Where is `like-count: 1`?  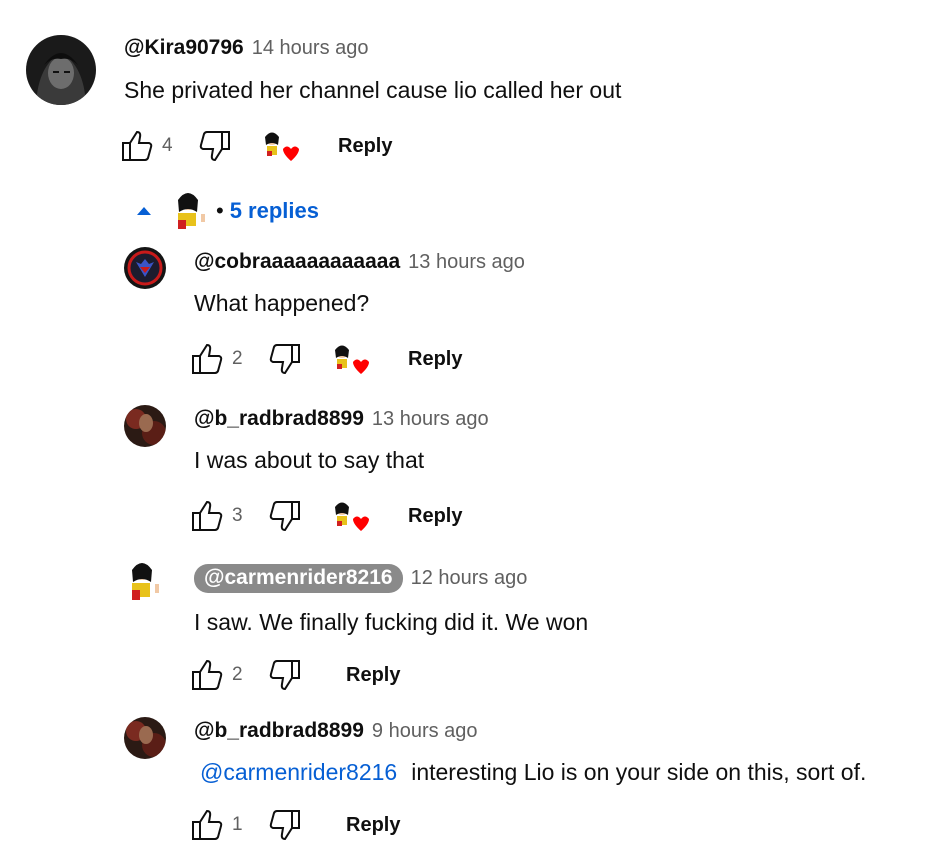
like-count: 1 is located at coordinates (237, 824).